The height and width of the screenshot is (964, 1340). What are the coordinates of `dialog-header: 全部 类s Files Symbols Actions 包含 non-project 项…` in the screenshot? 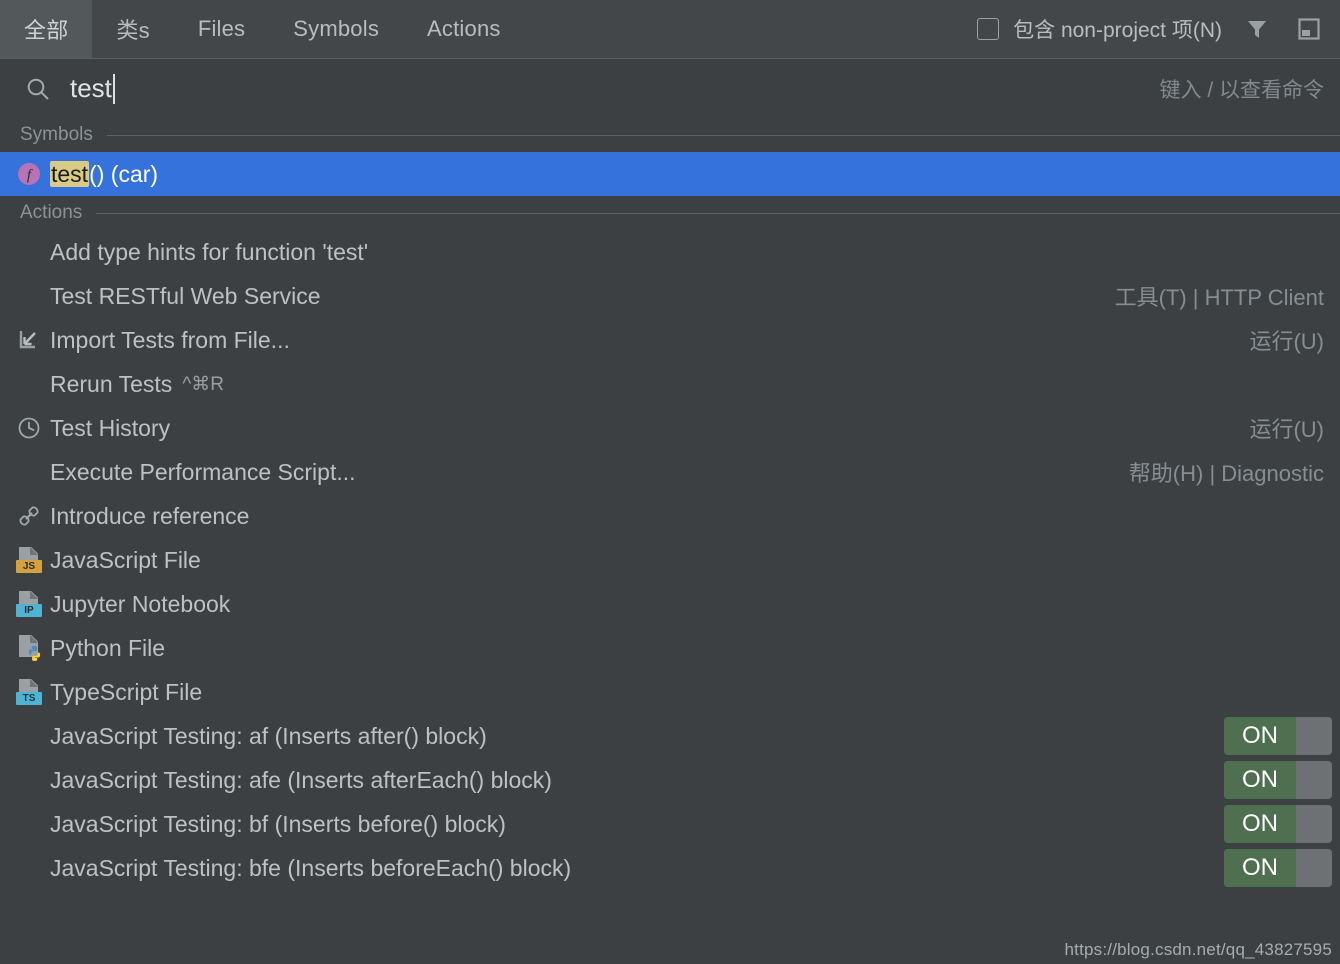 It's located at (670, 29).